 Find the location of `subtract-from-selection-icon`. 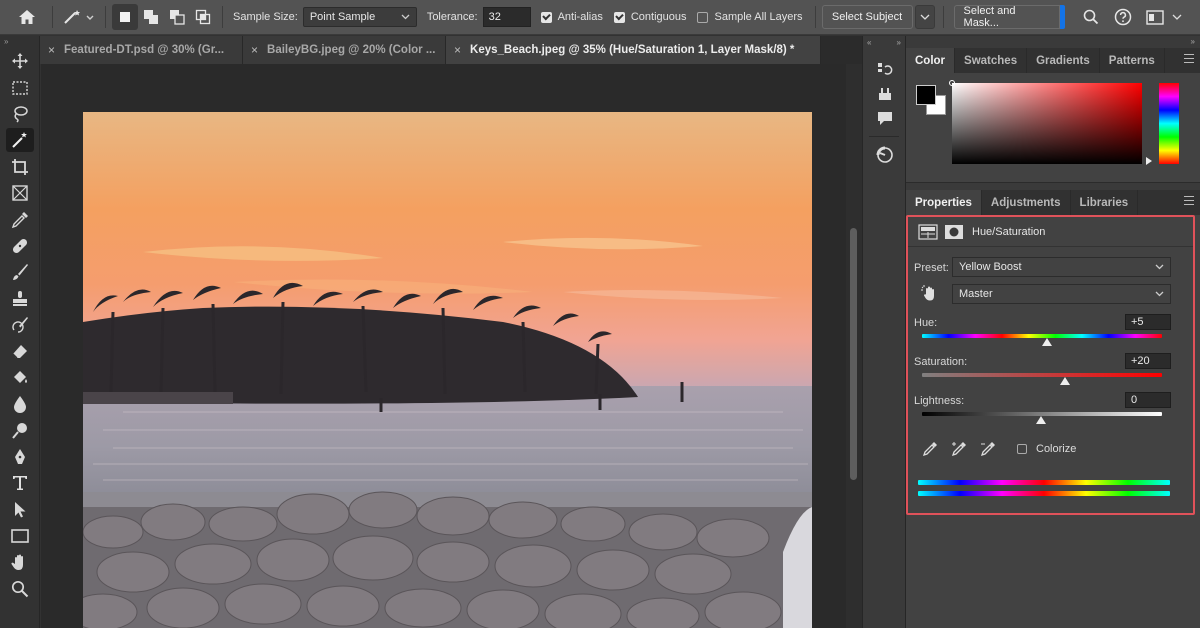

subtract-from-selection-icon is located at coordinates (177, 17).